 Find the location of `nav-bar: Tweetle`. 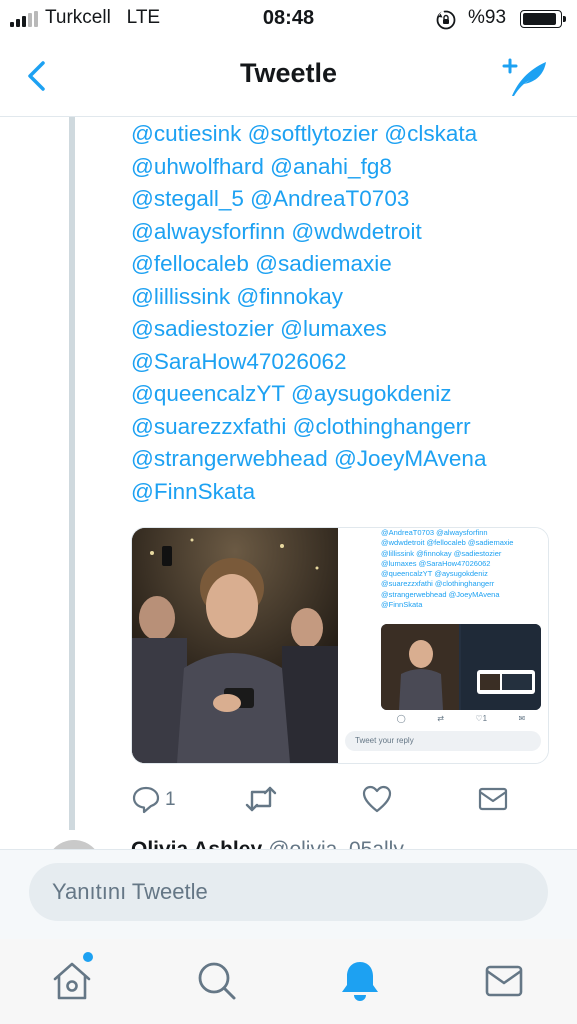

nav-bar: Tweetle is located at coordinates (288, 77).